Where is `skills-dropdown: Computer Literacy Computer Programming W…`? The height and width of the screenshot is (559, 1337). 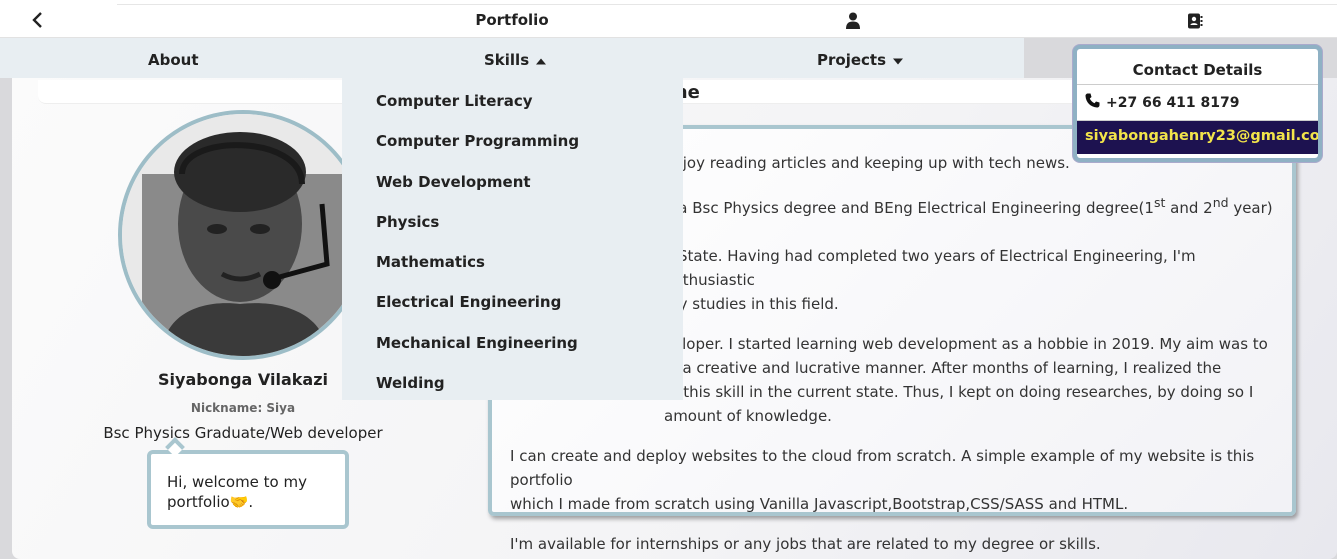
skills-dropdown: Computer Literacy Computer Programming W… is located at coordinates (512, 239).